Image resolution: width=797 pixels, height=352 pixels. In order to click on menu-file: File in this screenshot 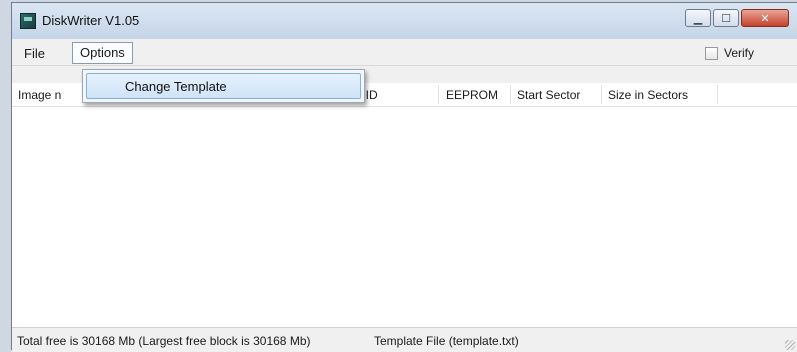, I will do `click(34, 53)`.